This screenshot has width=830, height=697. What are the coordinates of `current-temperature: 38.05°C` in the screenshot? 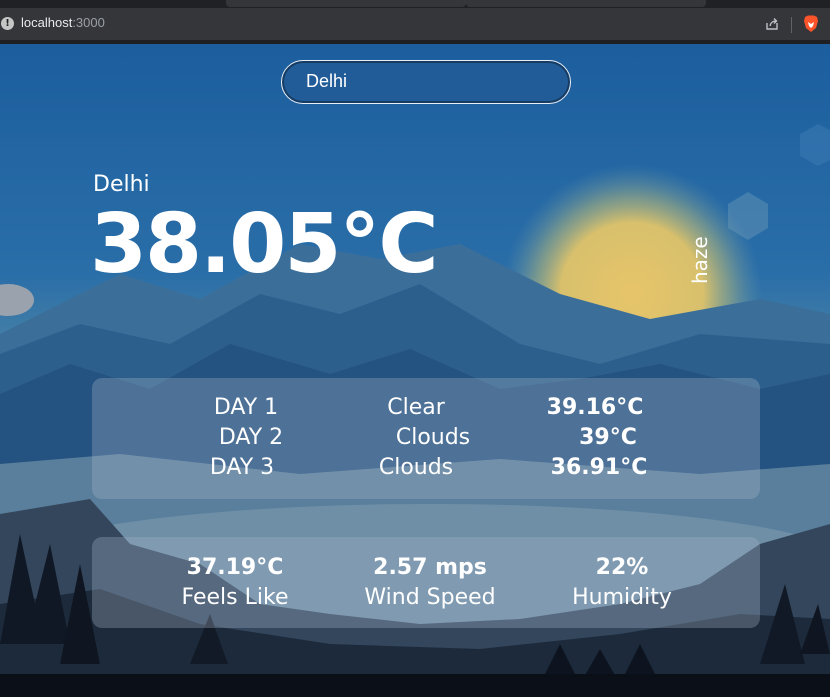 It's located at (264, 244).